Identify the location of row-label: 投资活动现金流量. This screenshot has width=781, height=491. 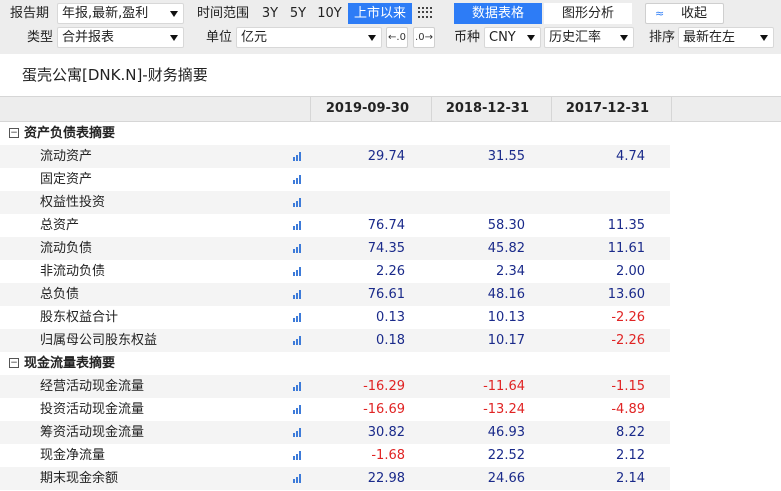
(92, 409).